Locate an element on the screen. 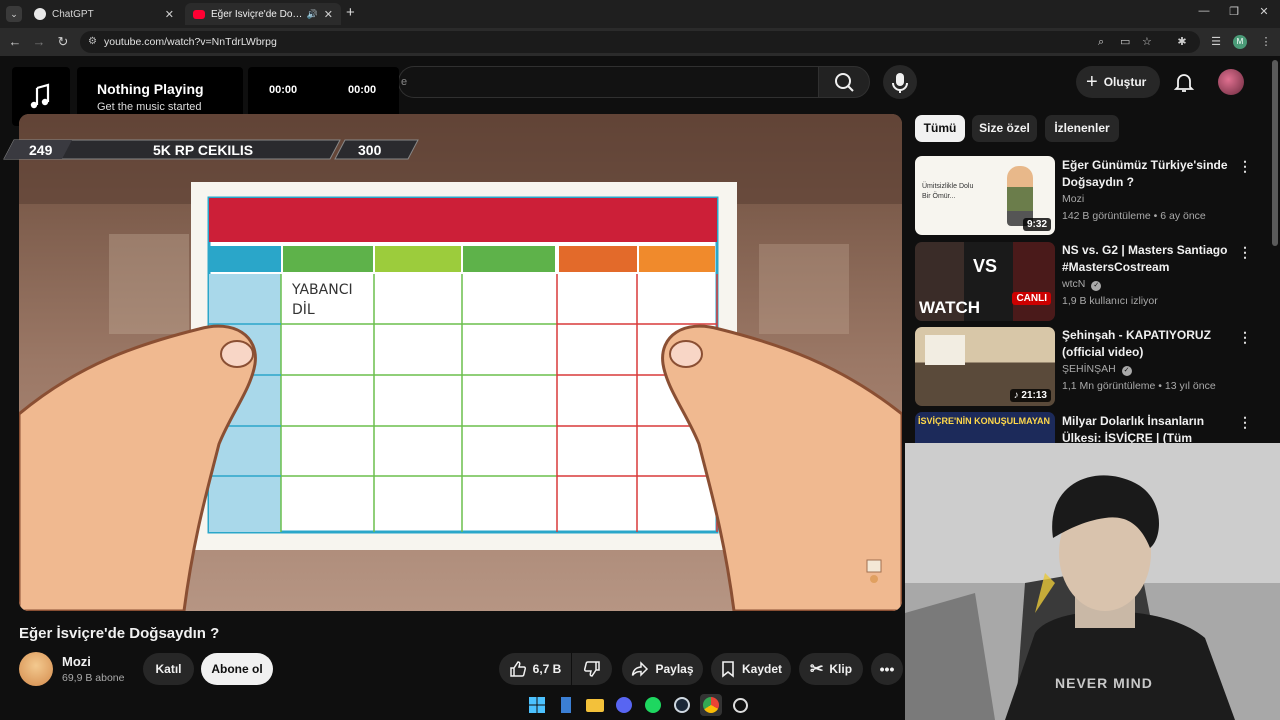 This screenshot has height=720, width=1280. like-count: 6,7 B is located at coordinates (547, 669).